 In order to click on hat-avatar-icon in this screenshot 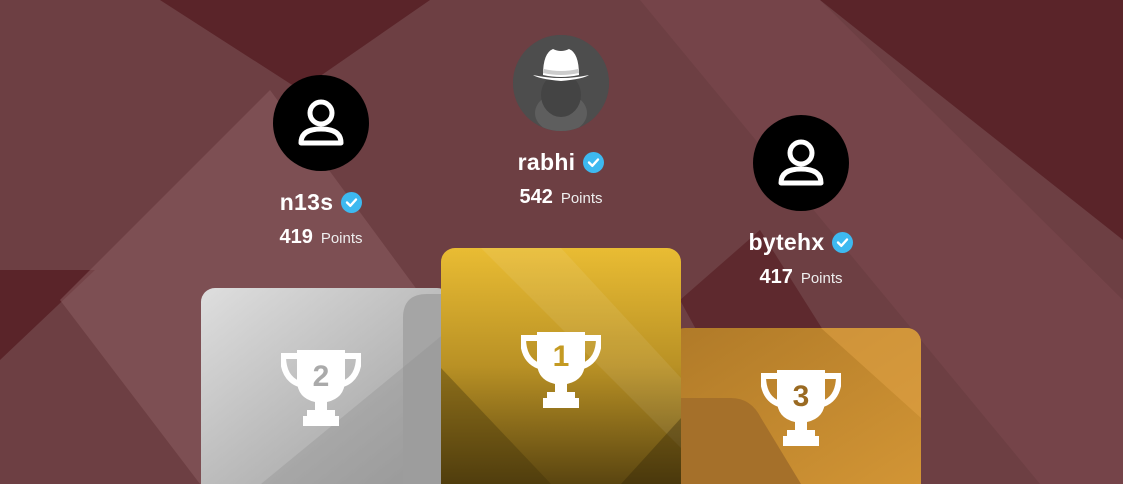, I will do `click(561, 83)`.